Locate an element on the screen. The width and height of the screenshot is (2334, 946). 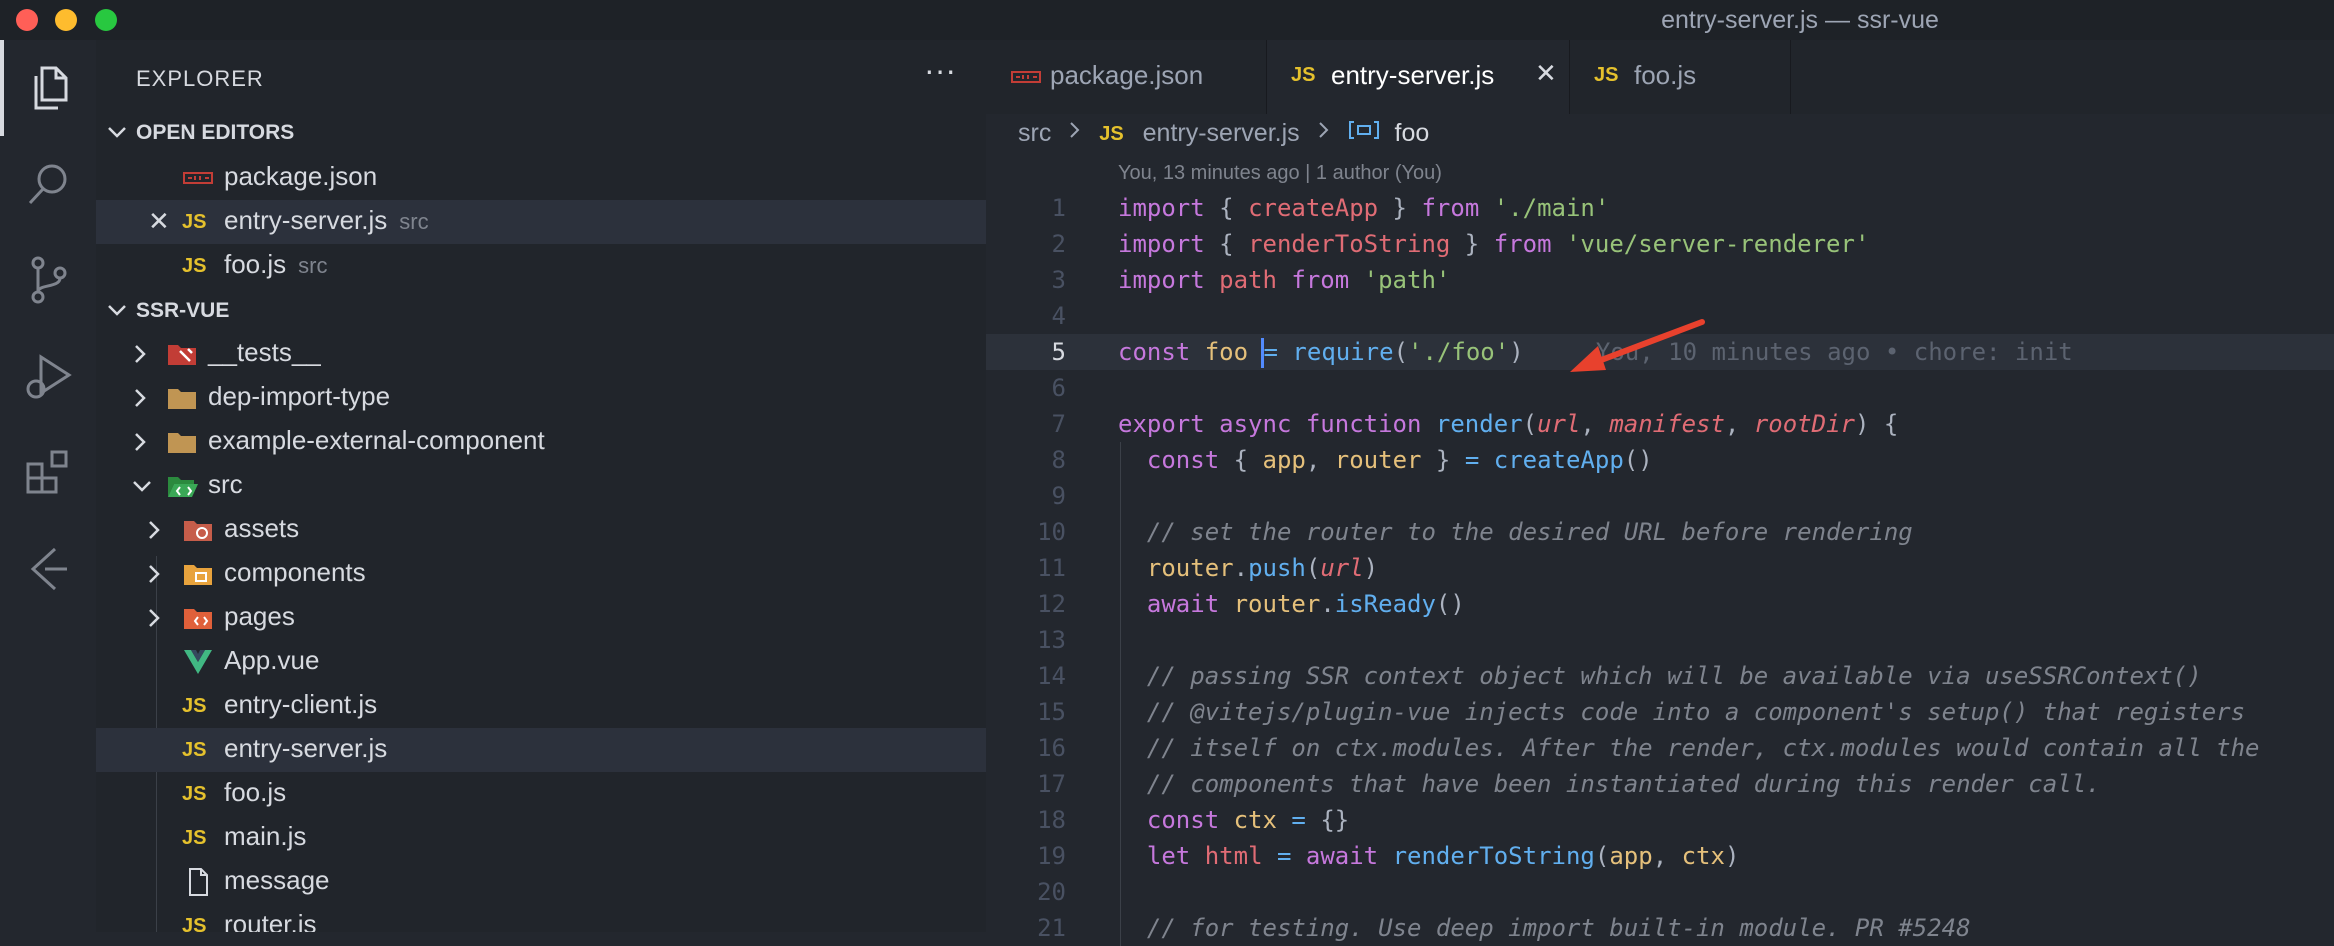
tree-item-file: JS entry-server.js is located at coordinates (541, 750).